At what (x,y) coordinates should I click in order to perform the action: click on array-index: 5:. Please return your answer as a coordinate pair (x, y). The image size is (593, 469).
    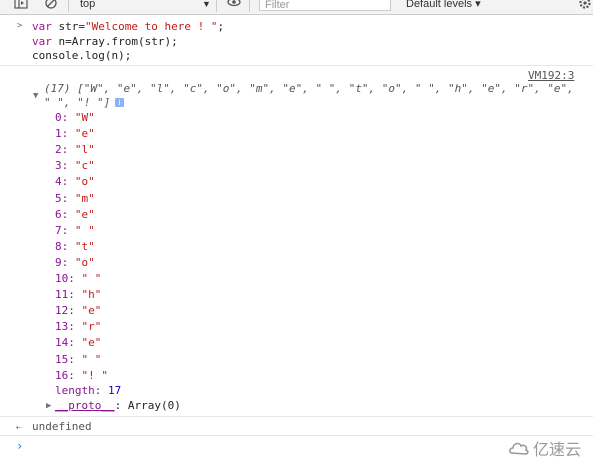
    Looking at the image, I should click on (62, 198).